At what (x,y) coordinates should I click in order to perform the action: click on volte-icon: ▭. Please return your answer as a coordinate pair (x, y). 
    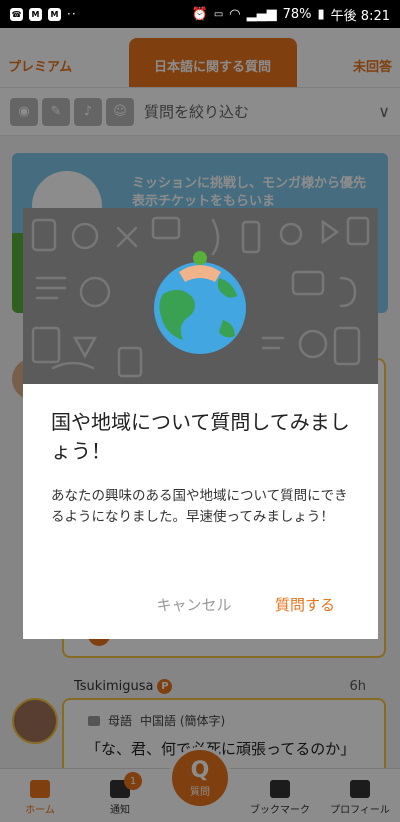
    Looking at the image, I should click on (218, 14).